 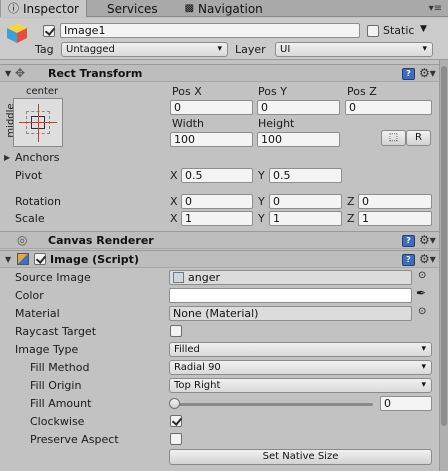 What do you see at coordinates (174, 218) in the screenshot?
I see `scale-x-axis-label: X` at bounding box center [174, 218].